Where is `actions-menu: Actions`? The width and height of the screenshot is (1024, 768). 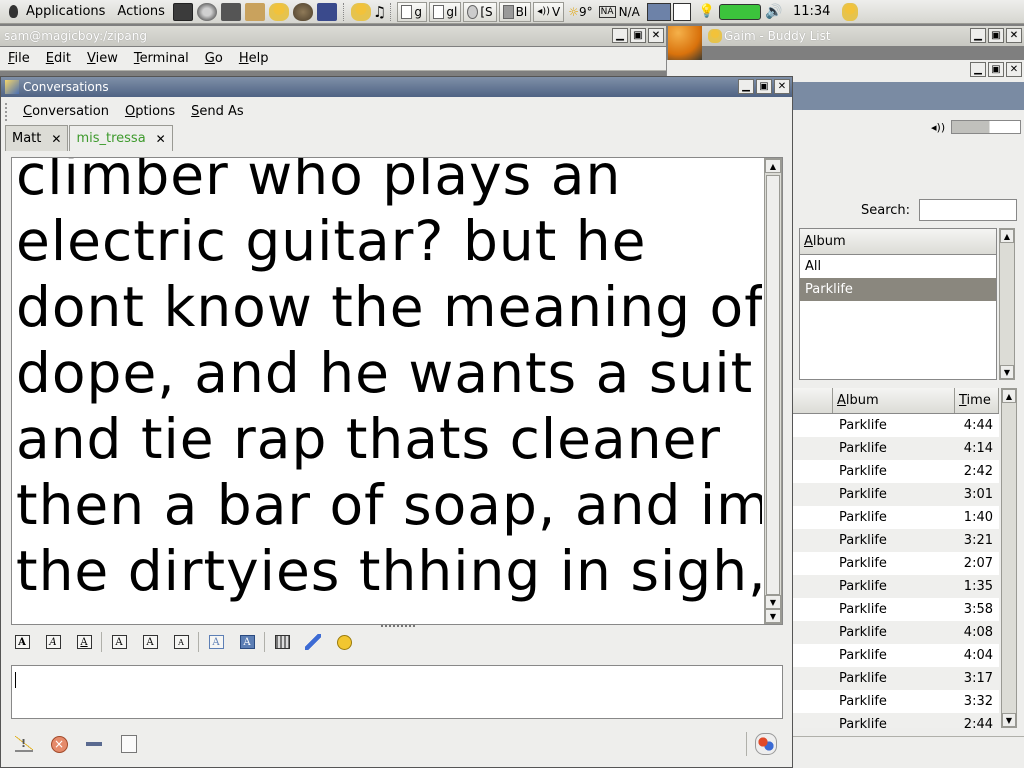
actions-menu: Actions is located at coordinates (141, 12).